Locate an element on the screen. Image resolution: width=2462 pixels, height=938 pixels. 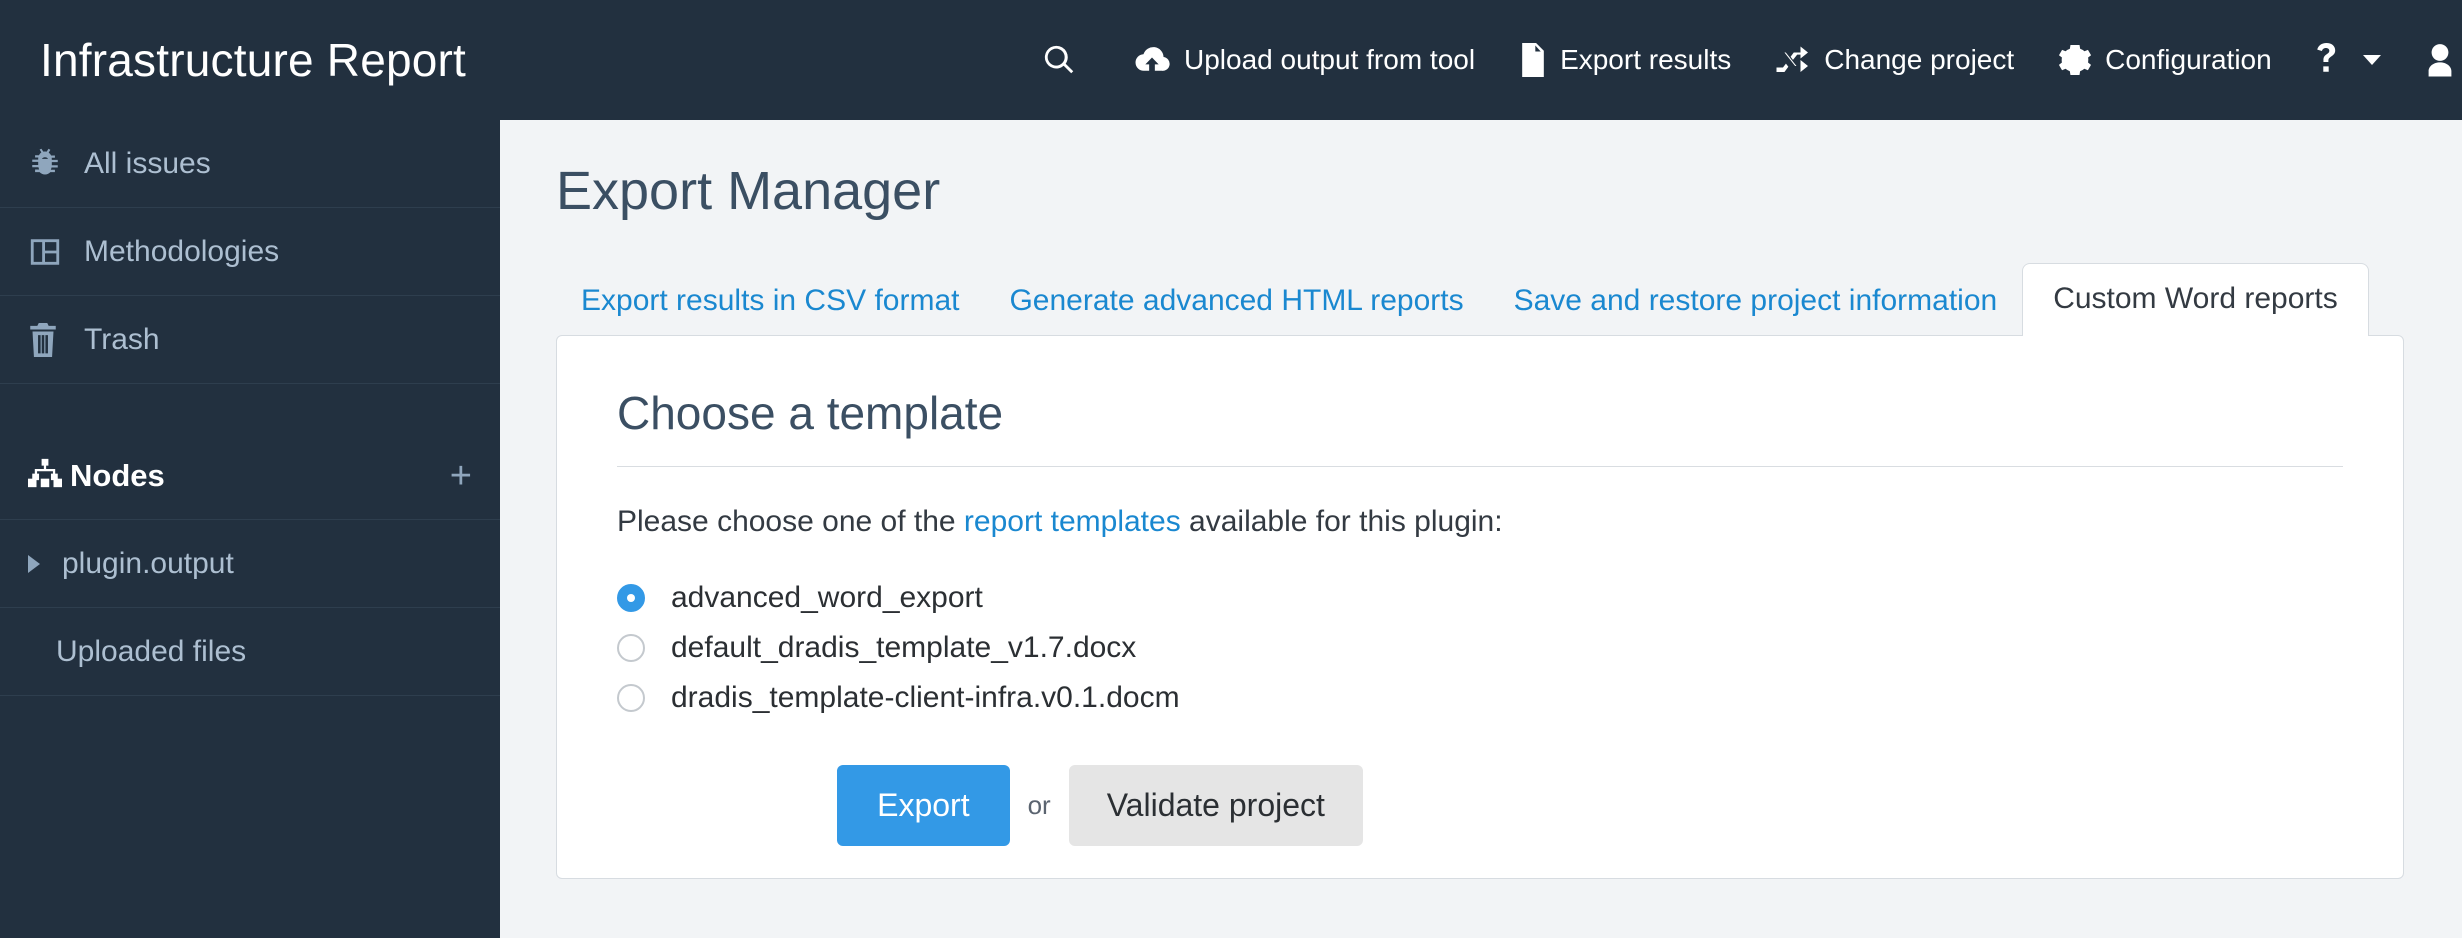
template-option-label: advanced_word_export is located at coordinates (827, 597).